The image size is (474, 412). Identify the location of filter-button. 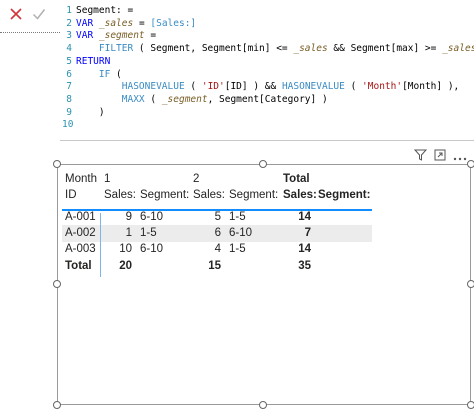
(420, 156).